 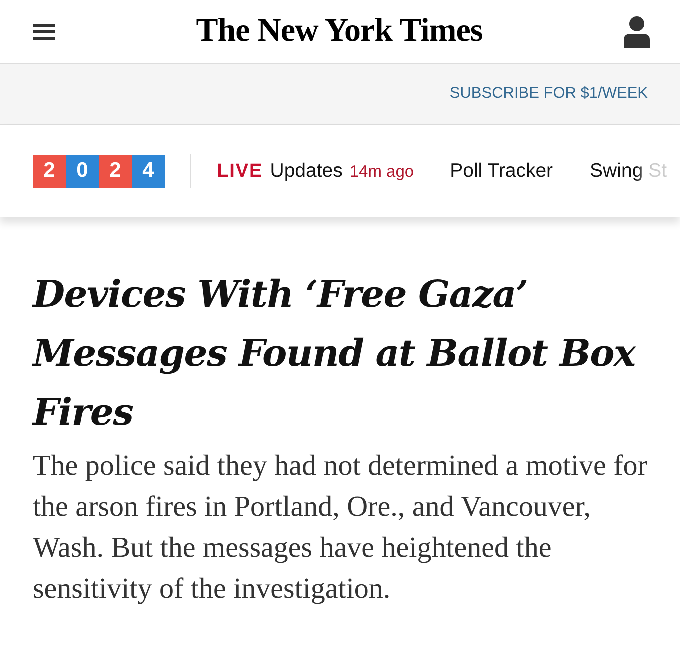 What do you see at coordinates (502, 171) in the screenshot?
I see `nav-link: Poll Tracker` at bounding box center [502, 171].